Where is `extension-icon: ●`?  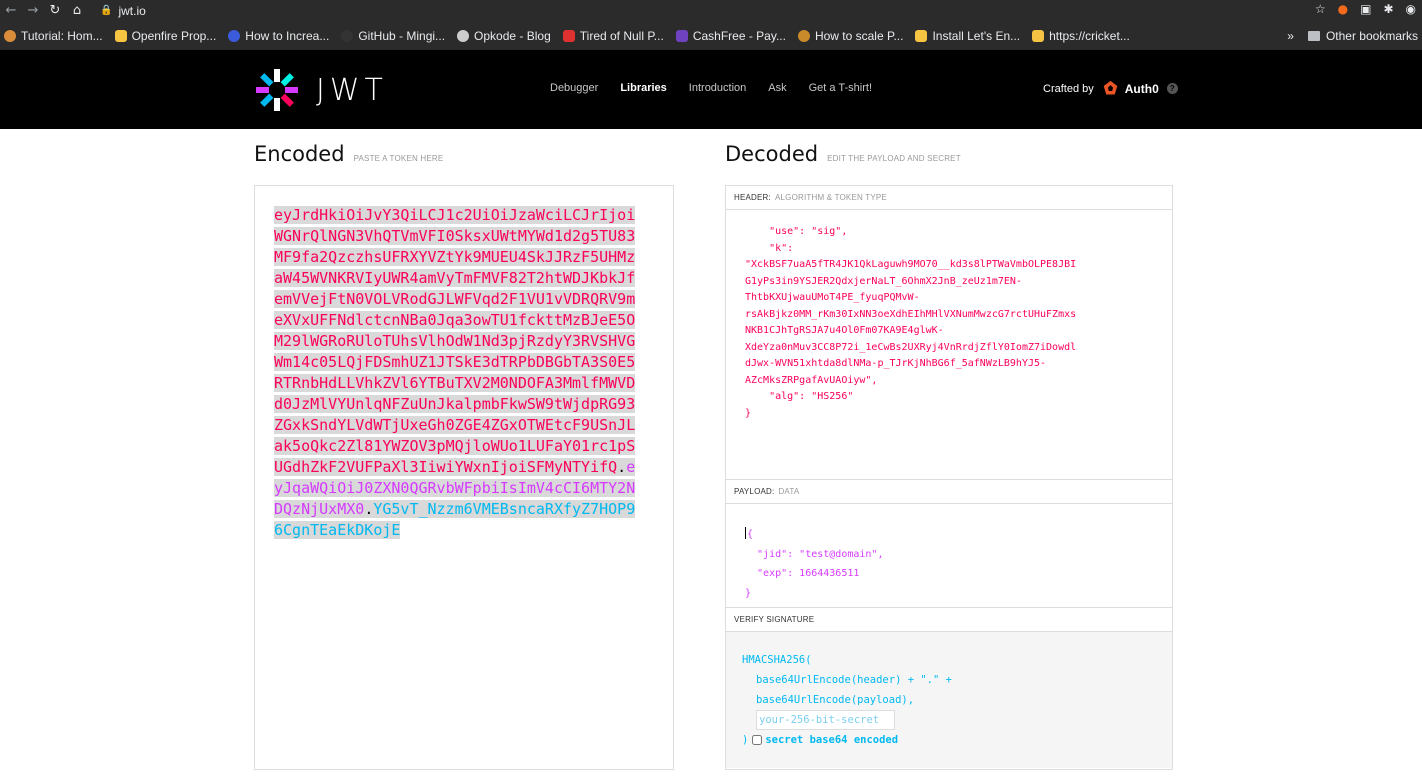 extension-icon: ● is located at coordinates (1343, 9).